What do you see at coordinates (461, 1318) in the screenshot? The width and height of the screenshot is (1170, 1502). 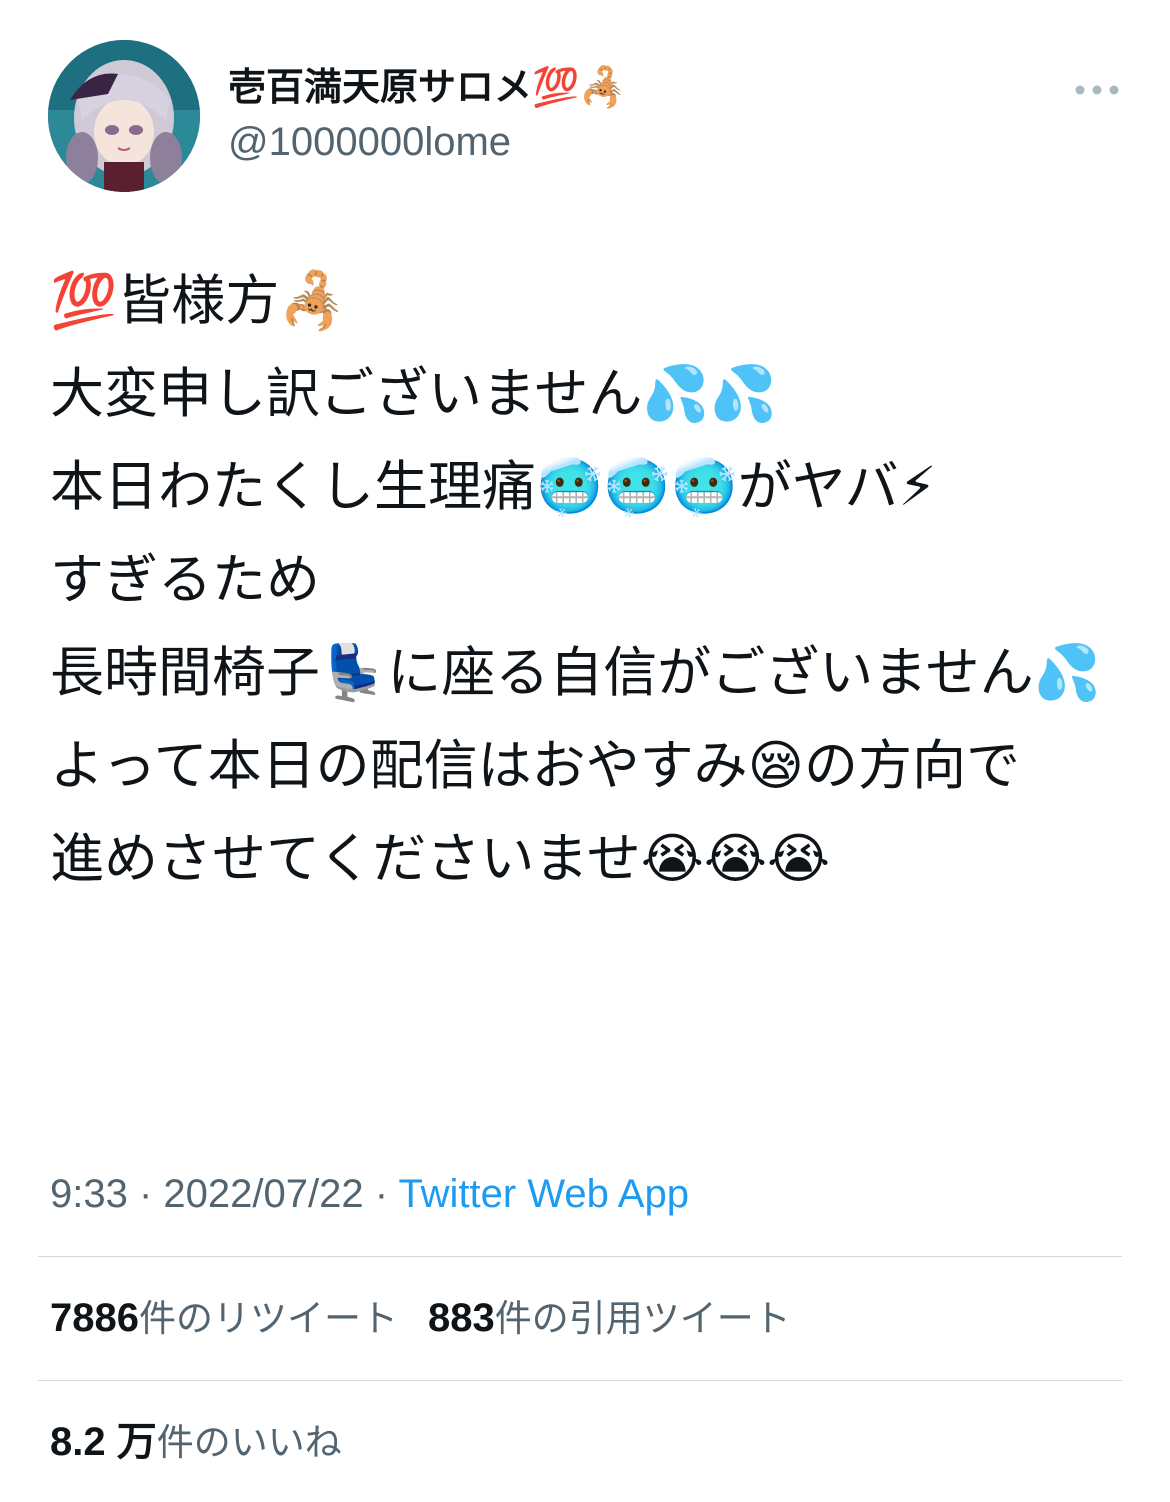 I see `quotes-count: 883` at bounding box center [461, 1318].